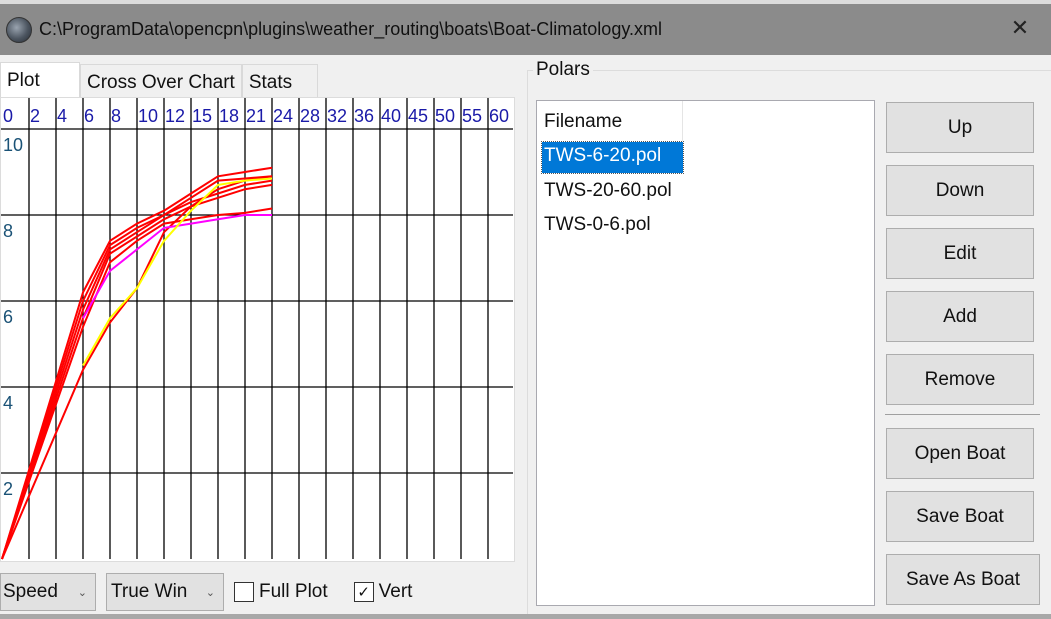 The image size is (1051, 619). Describe the element at coordinates (177, 266) in the screenshot. I see `series-line-magenta` at that location.